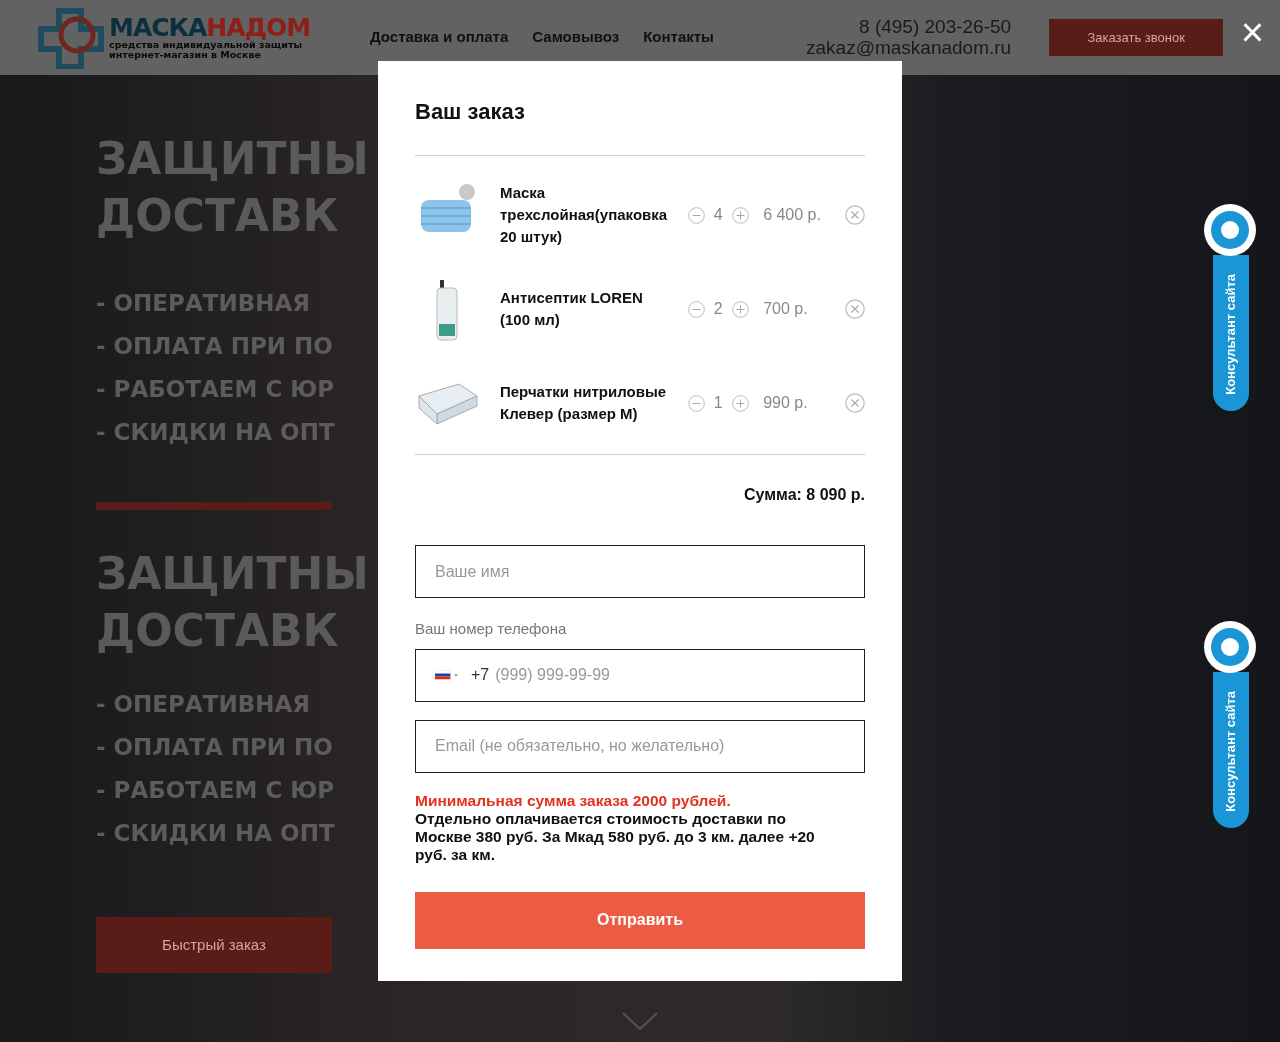 Image resolution: width=1280 pixels, height=1042 pixels. Describe the element at coordinates (584, 403) in the screenshot. I see `product-name: Перчатки нитриловые Клевер (размер М)` at that location.